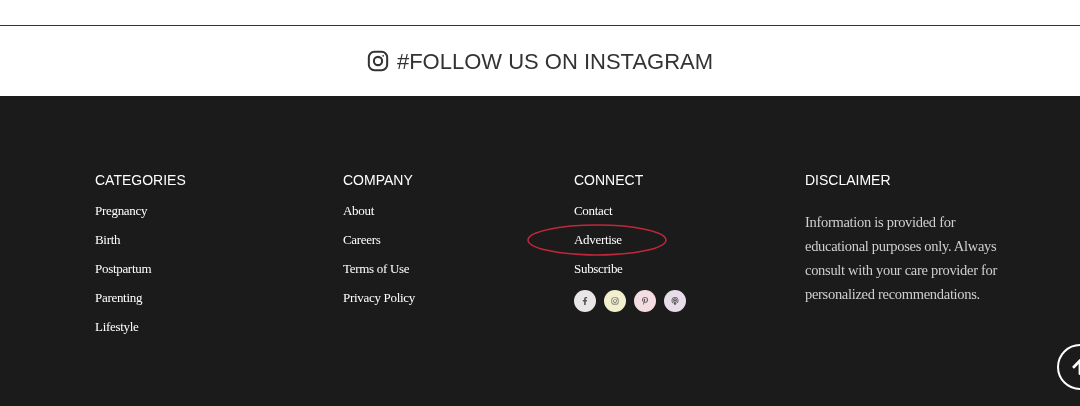  What do you see at coordinates (376, 269) in the screenshot?
I see `footer-link: Terms of Use` at bounding box center [376, 269].